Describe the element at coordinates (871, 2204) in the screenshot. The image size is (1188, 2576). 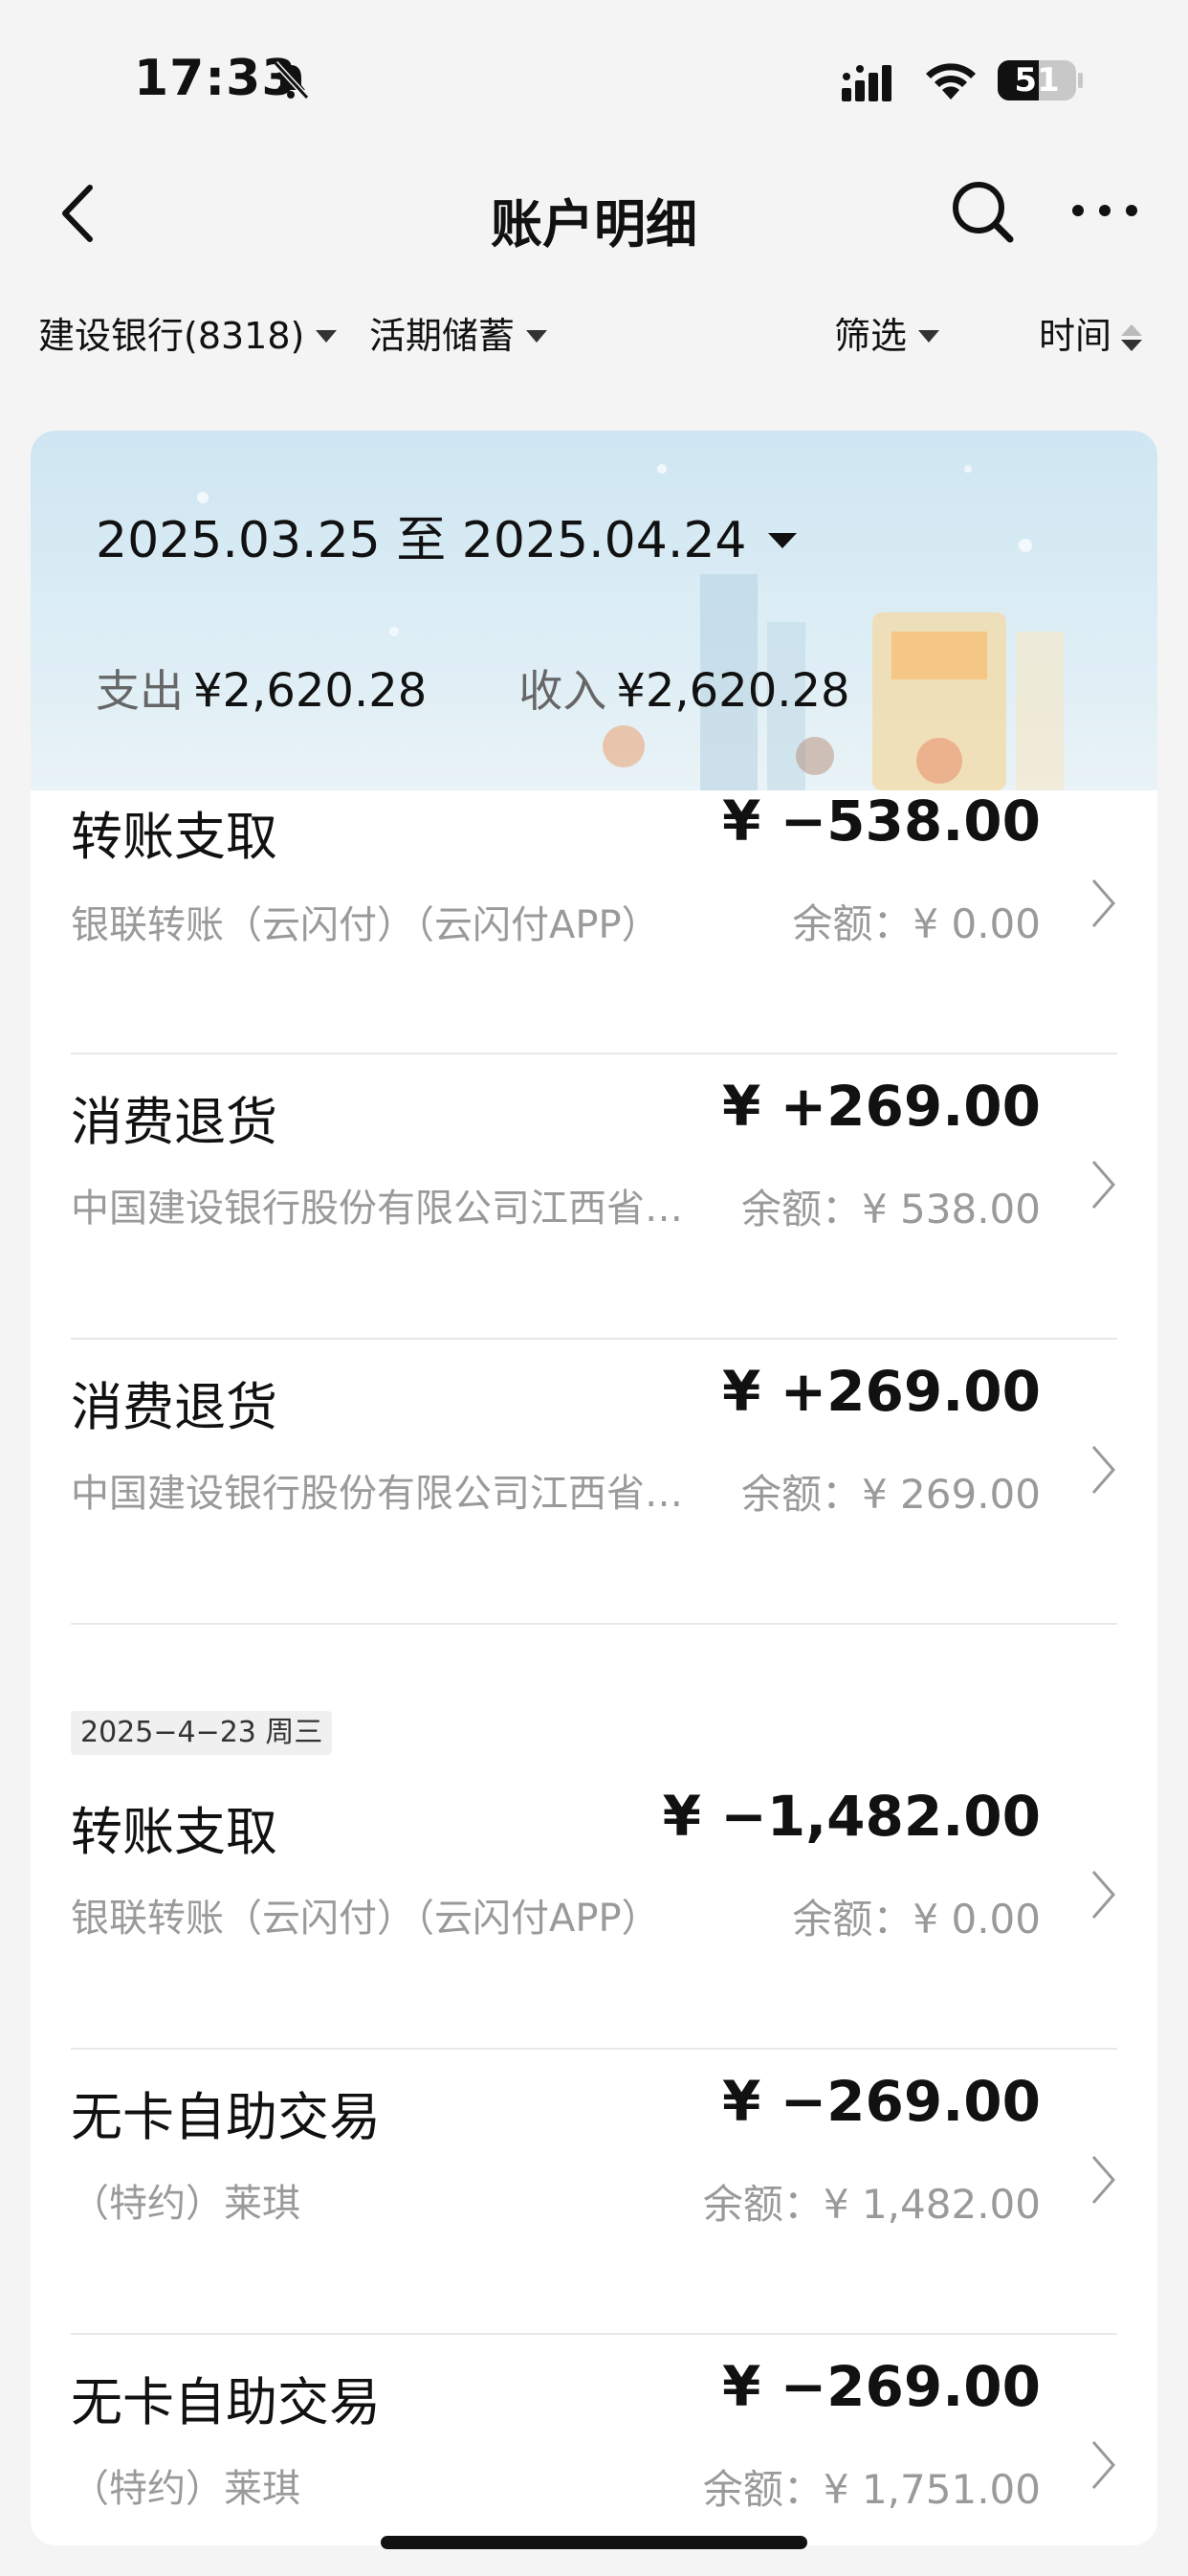
I see `transaction-balance: 余额：¥ 1,482.00` at that location.